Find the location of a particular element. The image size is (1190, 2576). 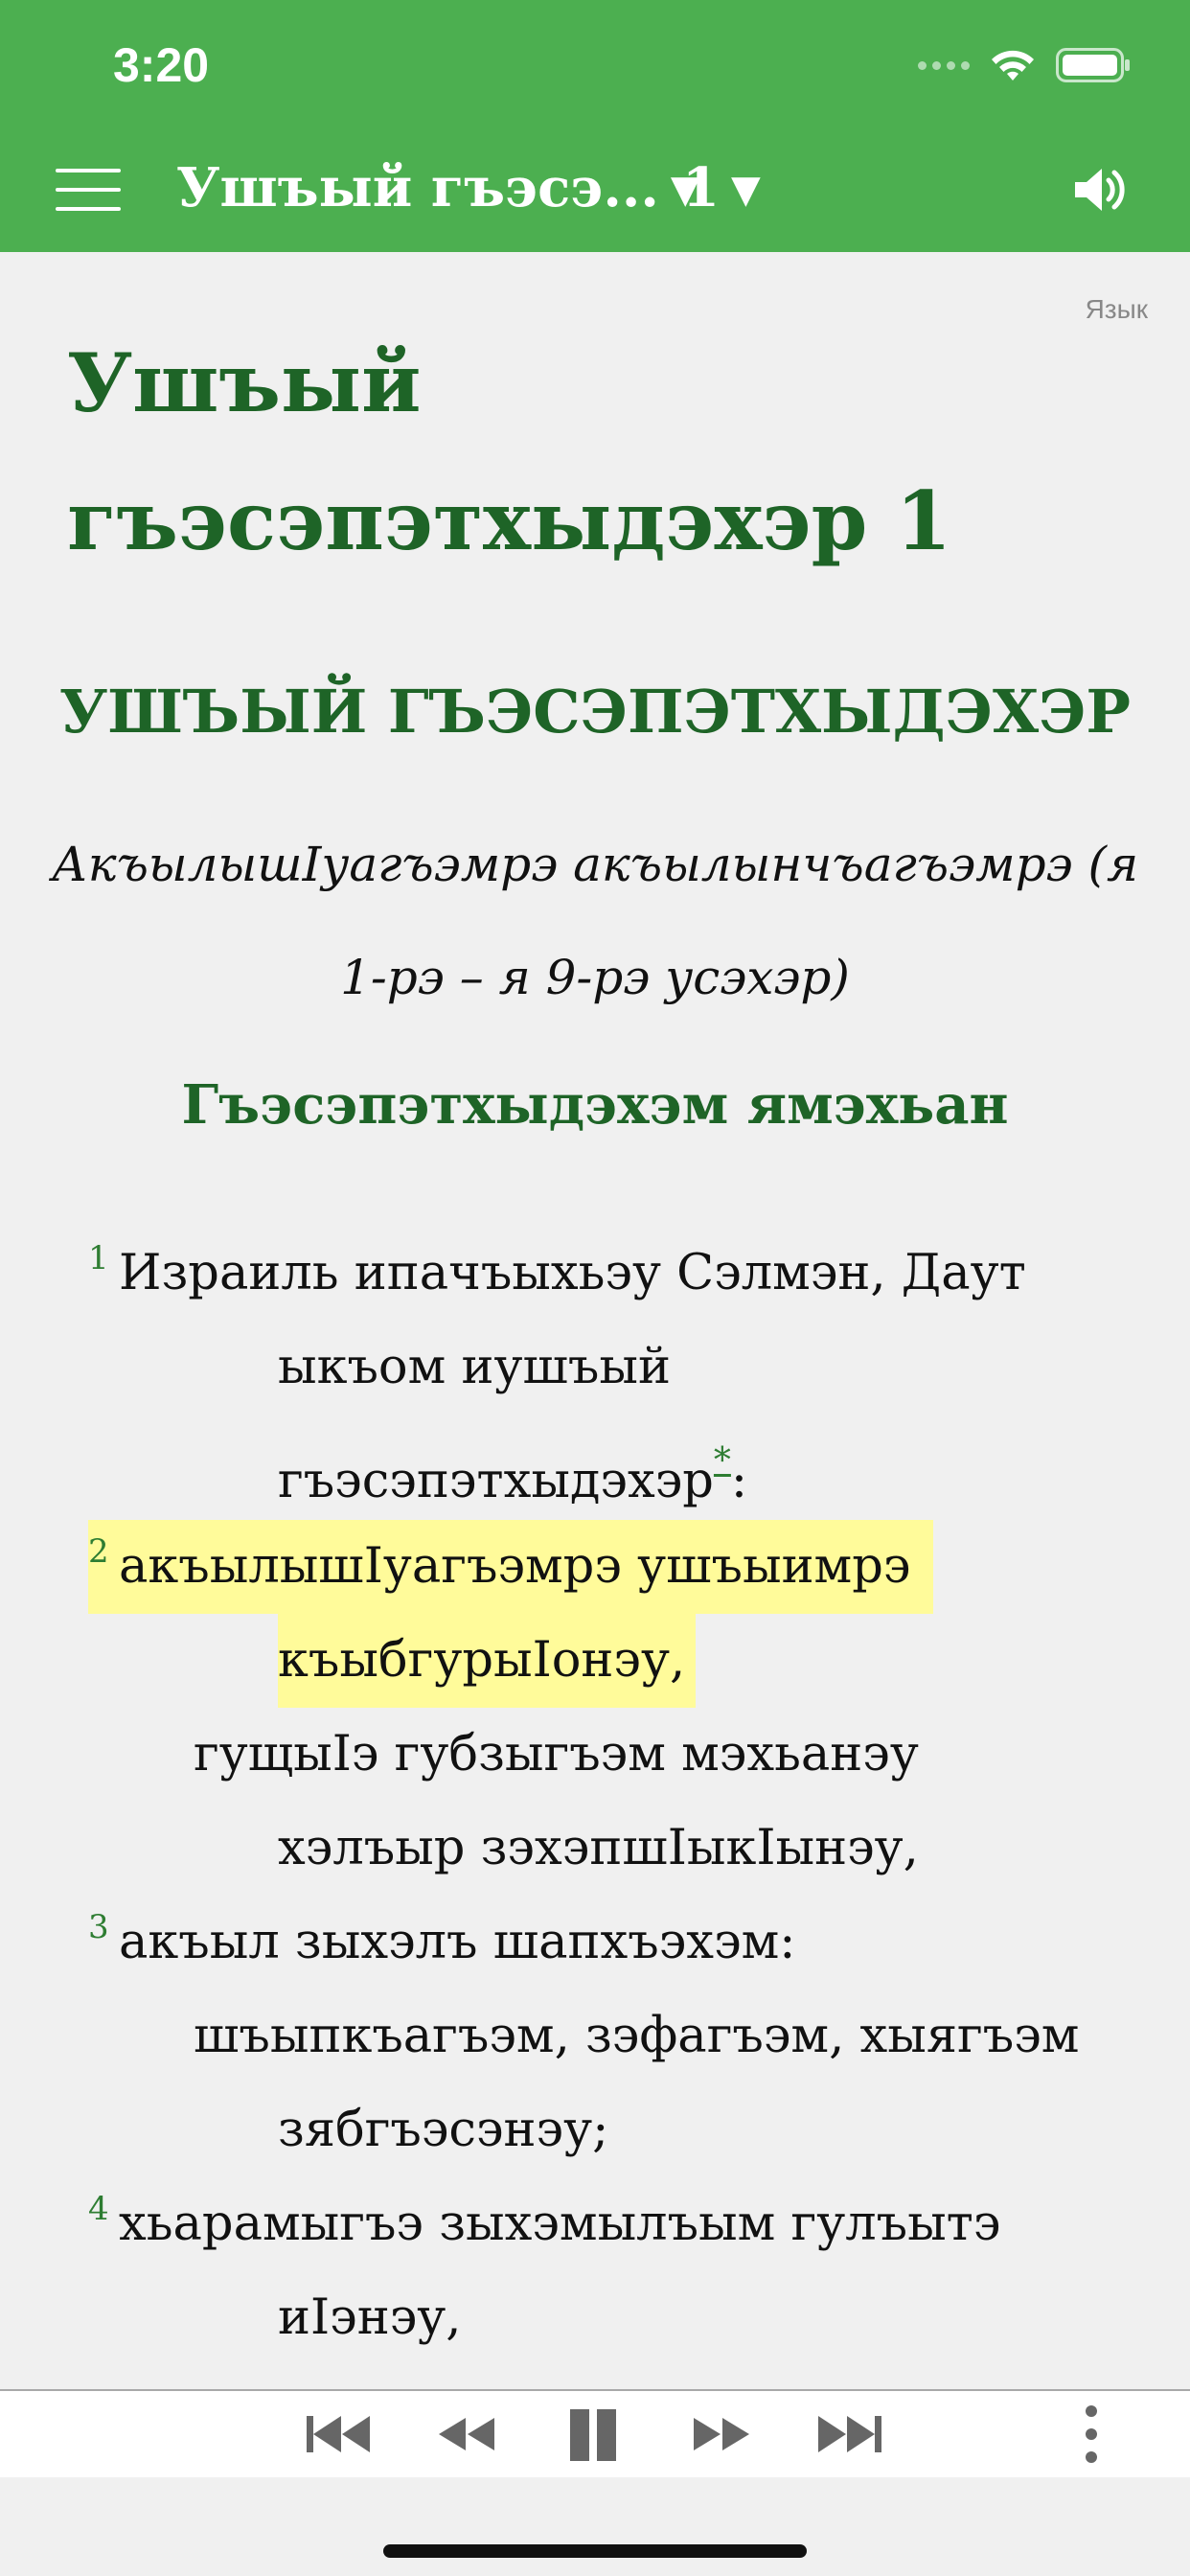

book-heading: УШЪЫЙ ГЪЭСЭПЭТХЫДЭХЭР is located at coordinates (595, 712).